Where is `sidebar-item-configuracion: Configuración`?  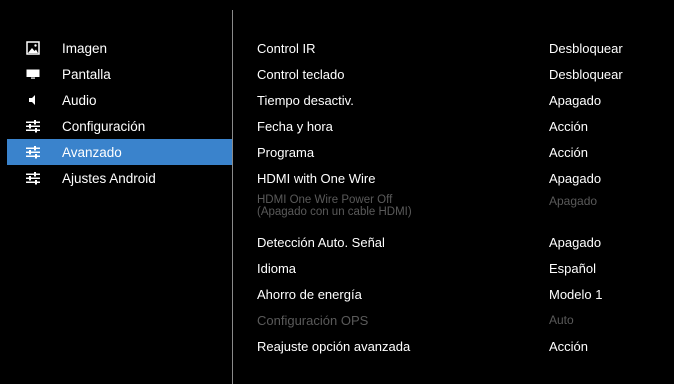
sidebar-item-configuracion: Configuración is located at coordinates (119, 126).